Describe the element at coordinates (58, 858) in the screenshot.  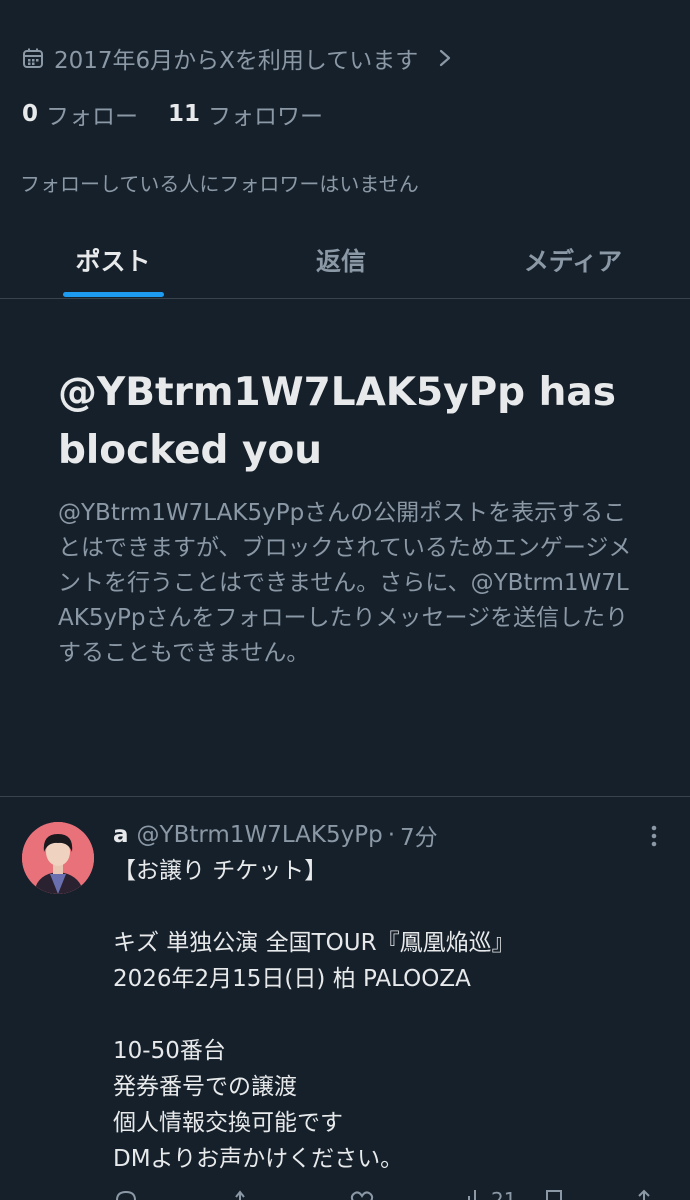
I see `avatar` at that location.